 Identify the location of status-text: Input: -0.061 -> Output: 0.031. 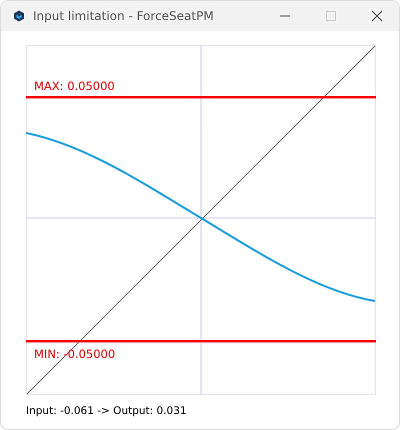
(107, 411).